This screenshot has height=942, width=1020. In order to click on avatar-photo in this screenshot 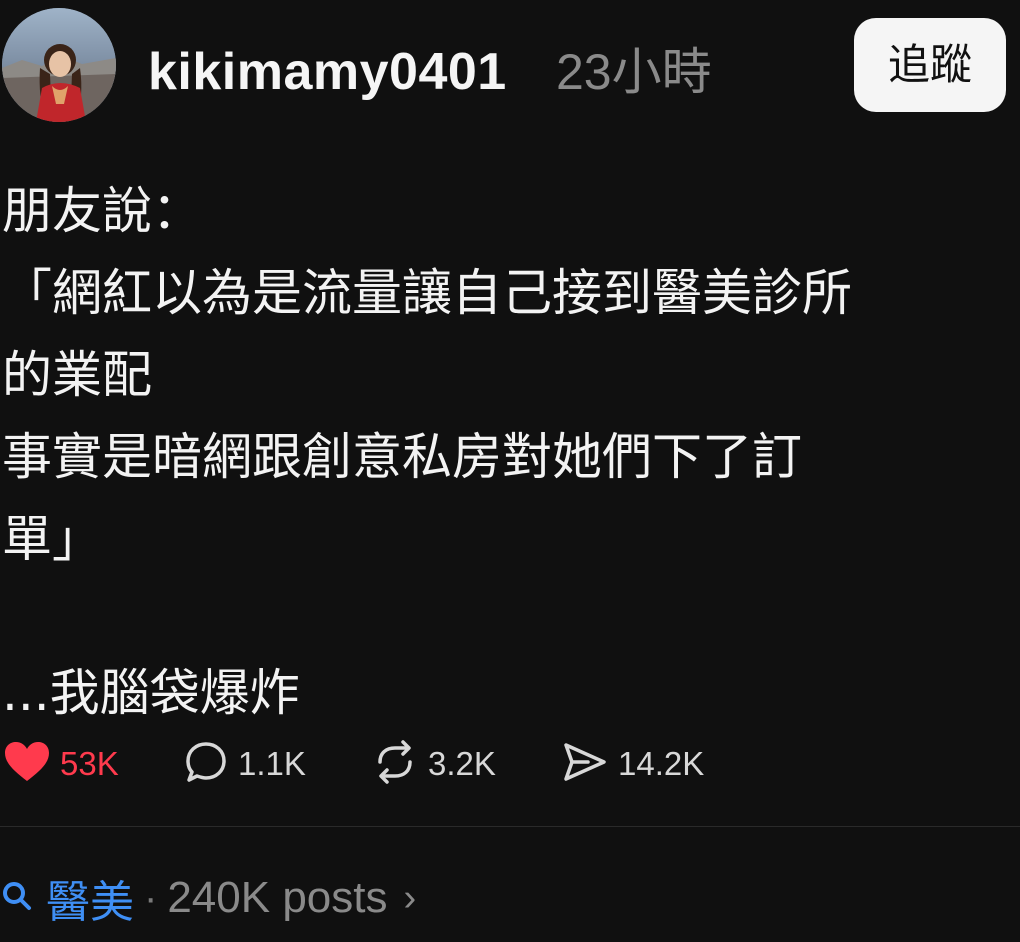, I will do `click(59, 65)`.